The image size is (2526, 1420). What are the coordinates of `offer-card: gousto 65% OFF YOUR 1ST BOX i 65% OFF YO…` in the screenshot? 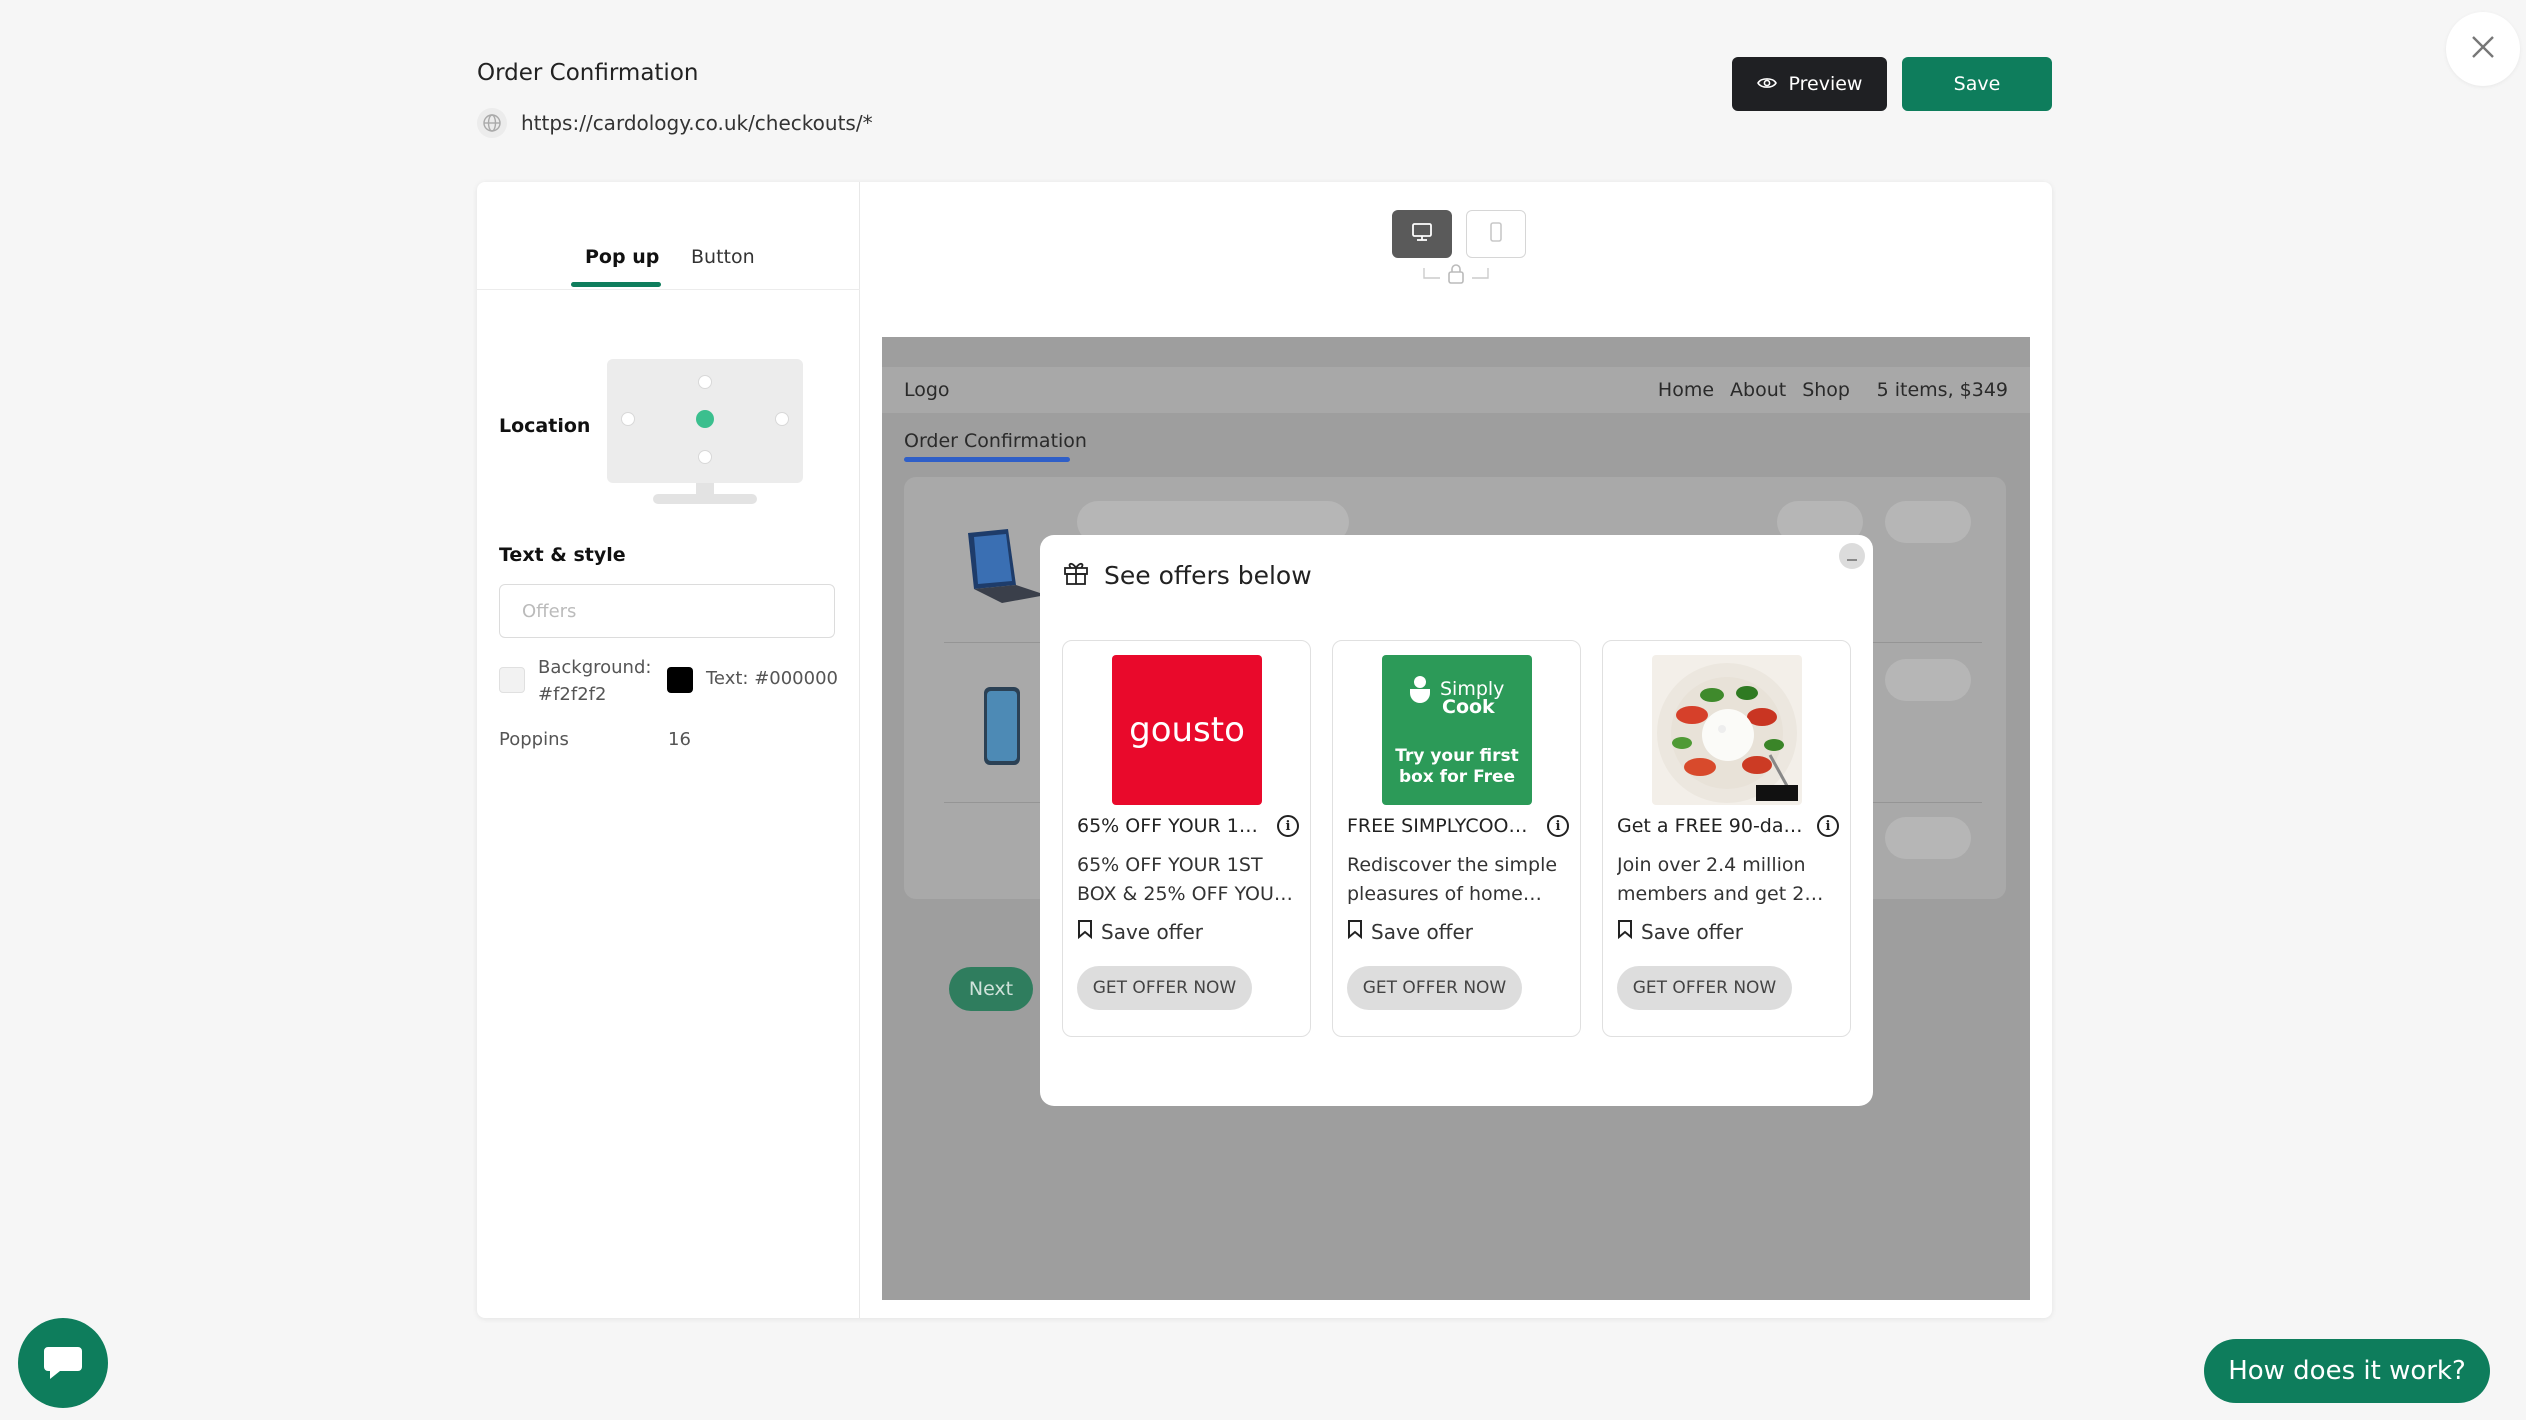 It's located at (1186, 838).